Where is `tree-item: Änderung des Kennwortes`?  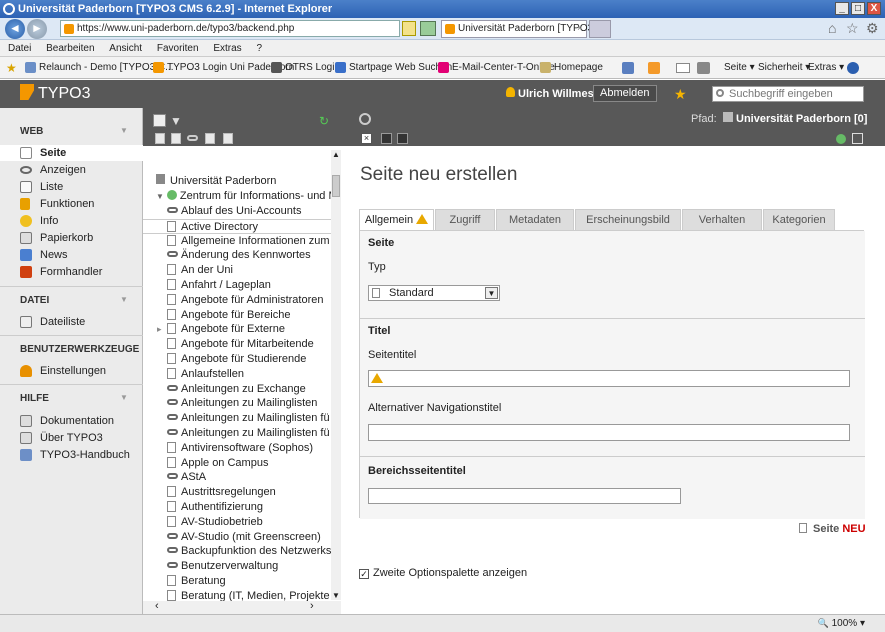
tree-item: Änderung des Kennwortes is located at coordinates (239, 255).